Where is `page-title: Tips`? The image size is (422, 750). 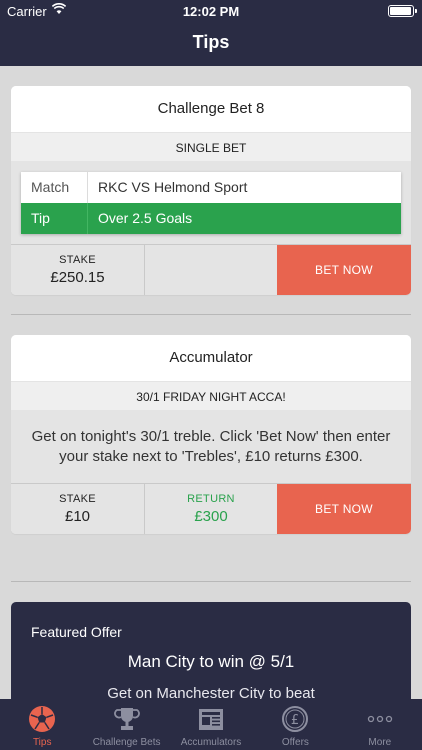 page-title: Tips is located at coordinates (211, 42).